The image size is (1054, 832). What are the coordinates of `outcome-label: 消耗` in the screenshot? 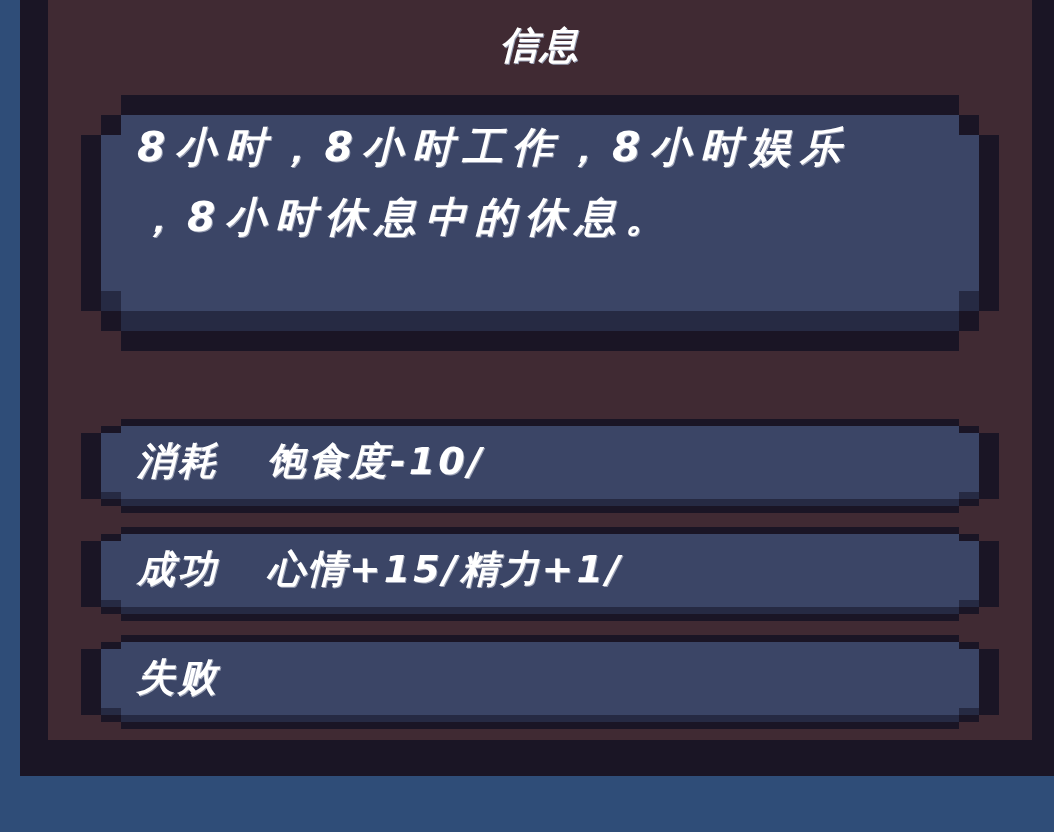 It's located at (178, 461).